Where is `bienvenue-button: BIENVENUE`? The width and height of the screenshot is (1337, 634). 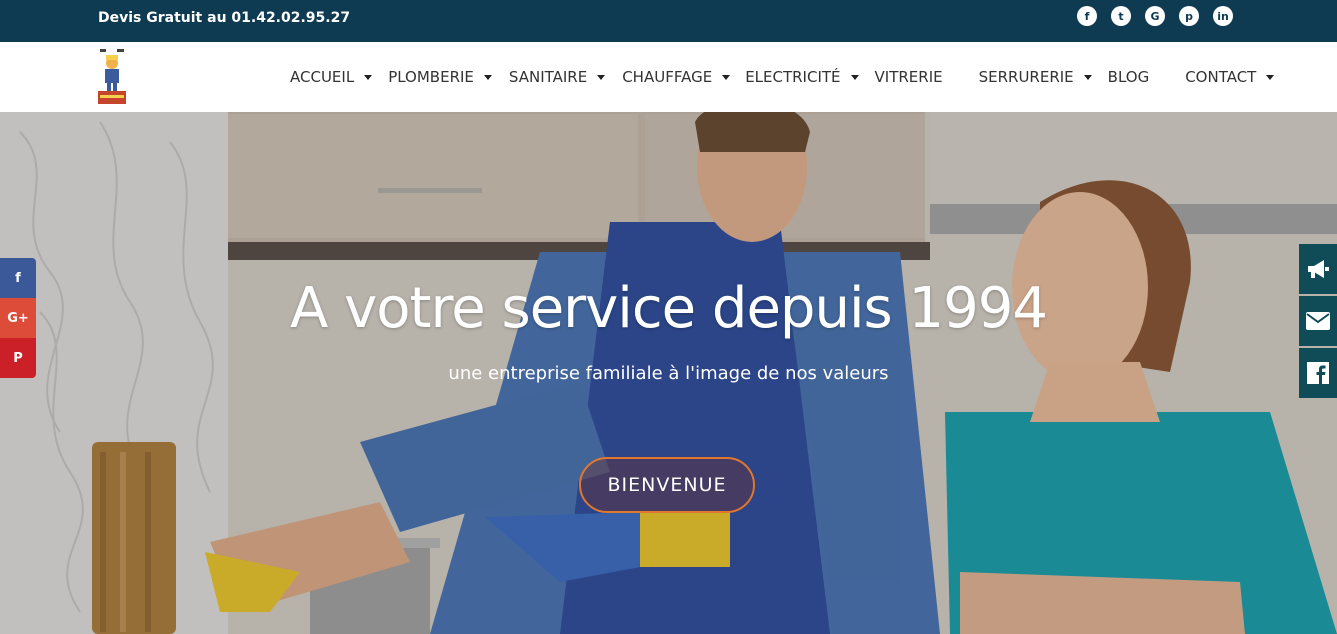 bienvenue-button: BIENVENUE is located at coordinates (667, 485).